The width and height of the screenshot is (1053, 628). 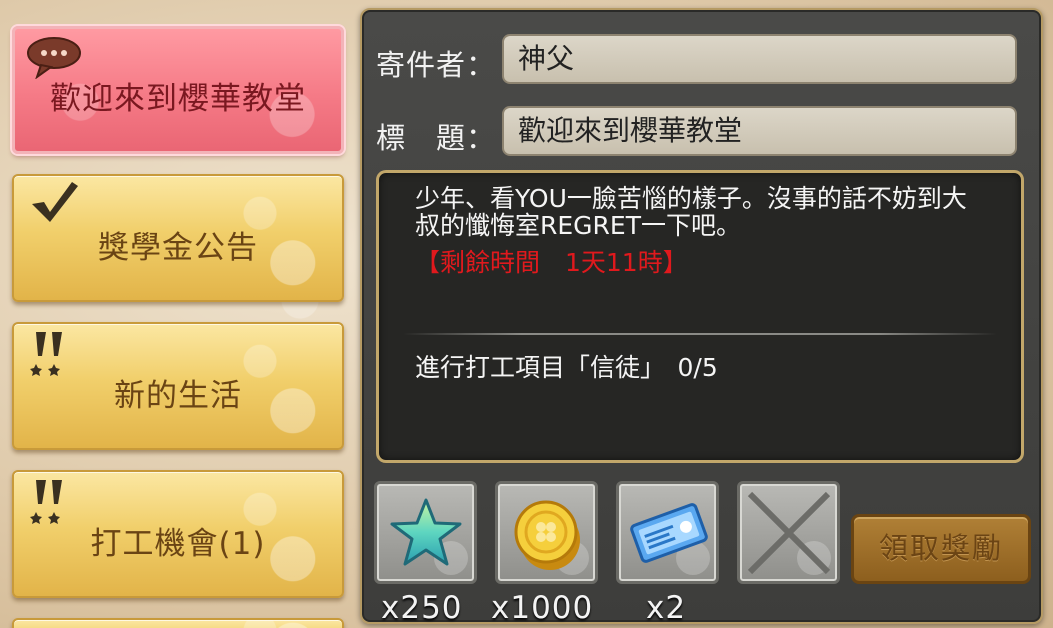 I want to click on message-body: 少年、看YOU一臉苦惱的樣子。沒事的話不妨到大叔的懺悔室REGRET一下吧。, so click(x=691, y=212).